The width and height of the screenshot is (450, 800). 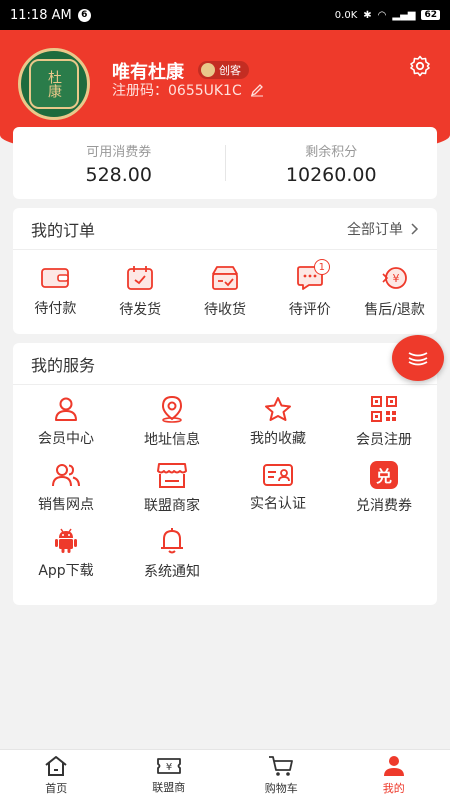 What do you see at coordinates (393, 788) in the screenshot?
I see `tab-mine-label: 我的` at bounding box center [393, 788].